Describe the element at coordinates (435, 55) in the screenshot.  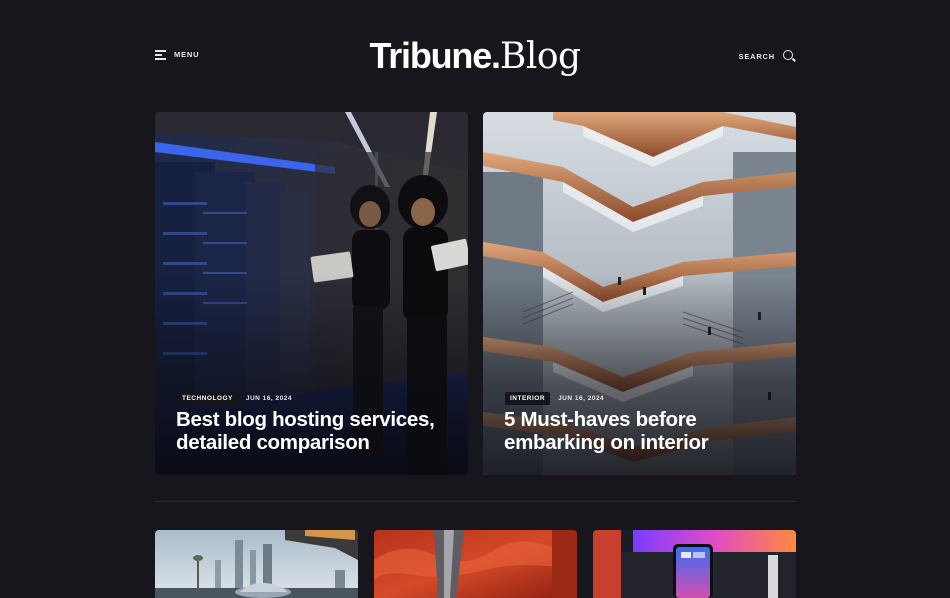
I see `logo-text-primary: Tribune.` at that location.